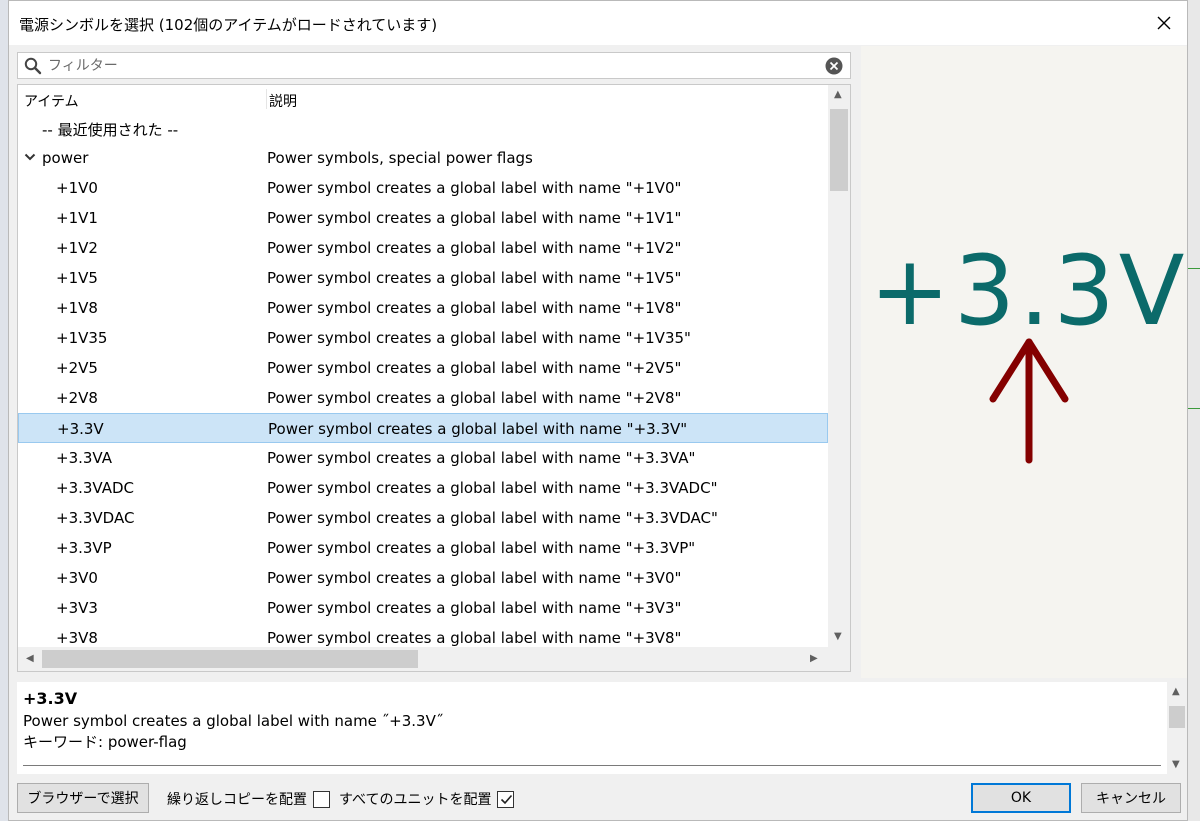 This screenshot has width=1200, height=821. What do you see at coordinates (30, 658) in the screenshot?
I see `scroll-left-icon: ◀` at bounding box center [30, 658].